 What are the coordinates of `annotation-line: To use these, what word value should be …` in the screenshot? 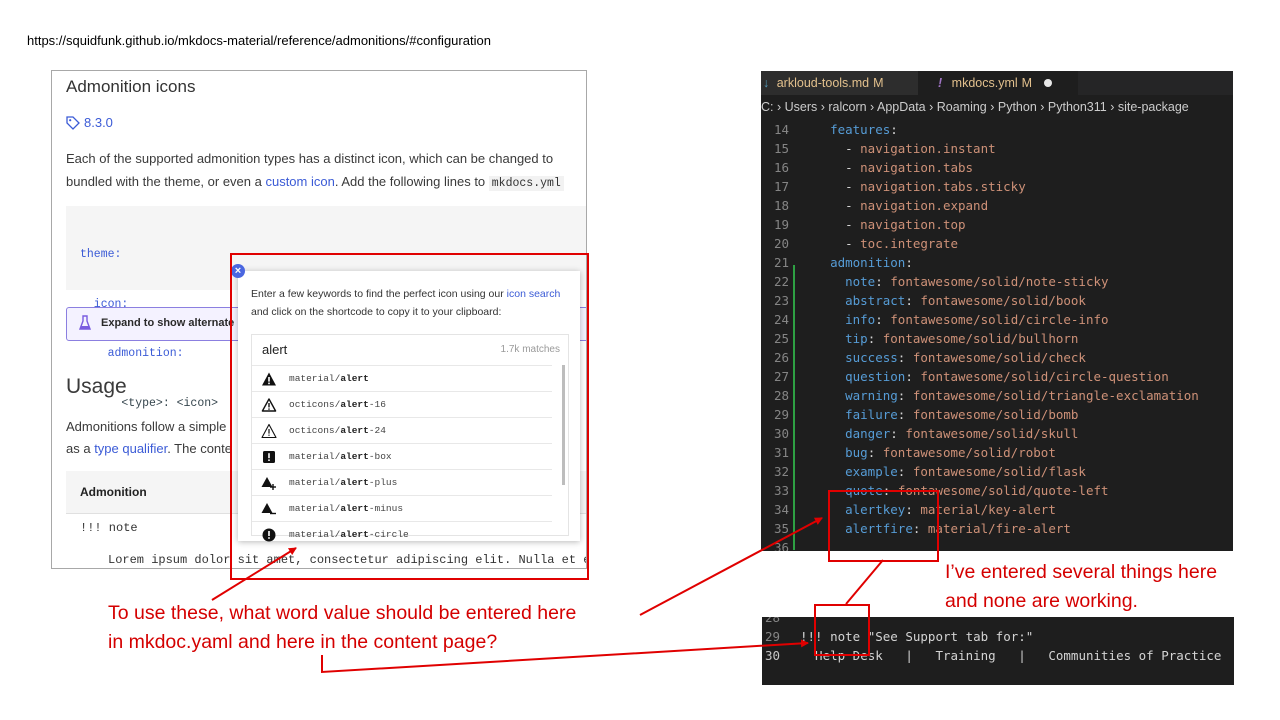 It's located at (342, 613).